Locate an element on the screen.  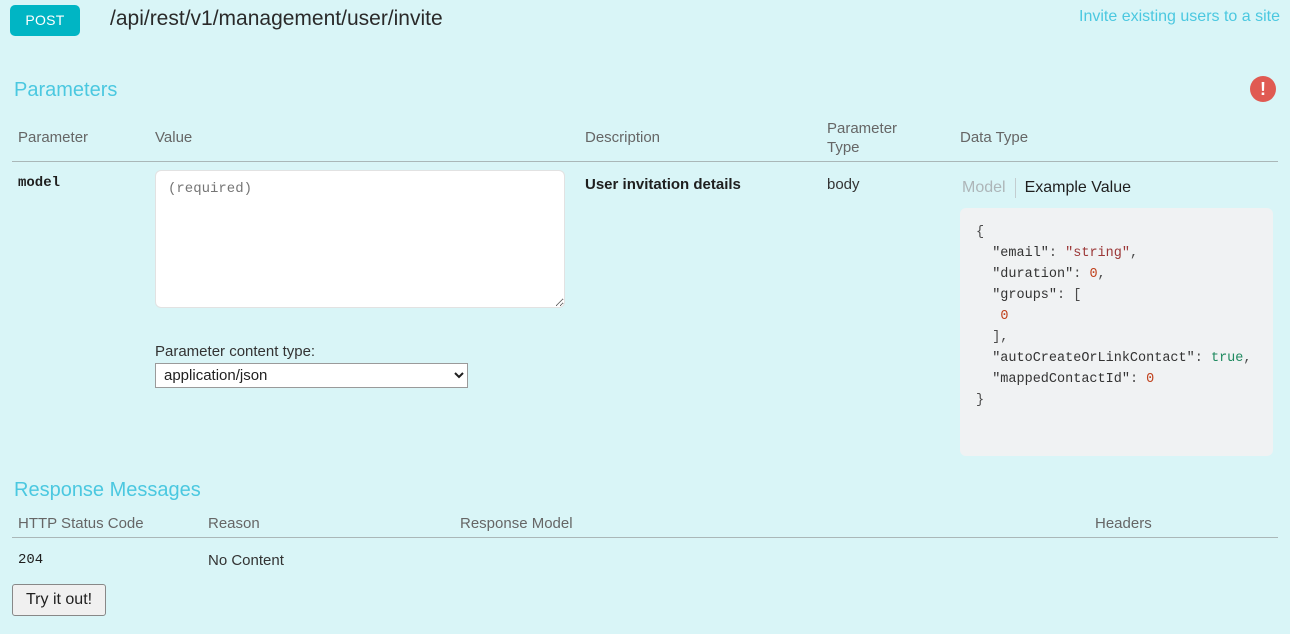
tab-example-value: Example Value is located at coordinates (1078, 188).